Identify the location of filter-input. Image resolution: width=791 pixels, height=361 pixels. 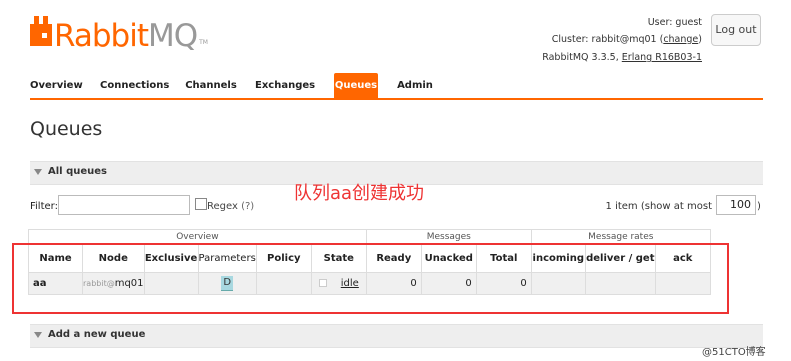
(124, 205).